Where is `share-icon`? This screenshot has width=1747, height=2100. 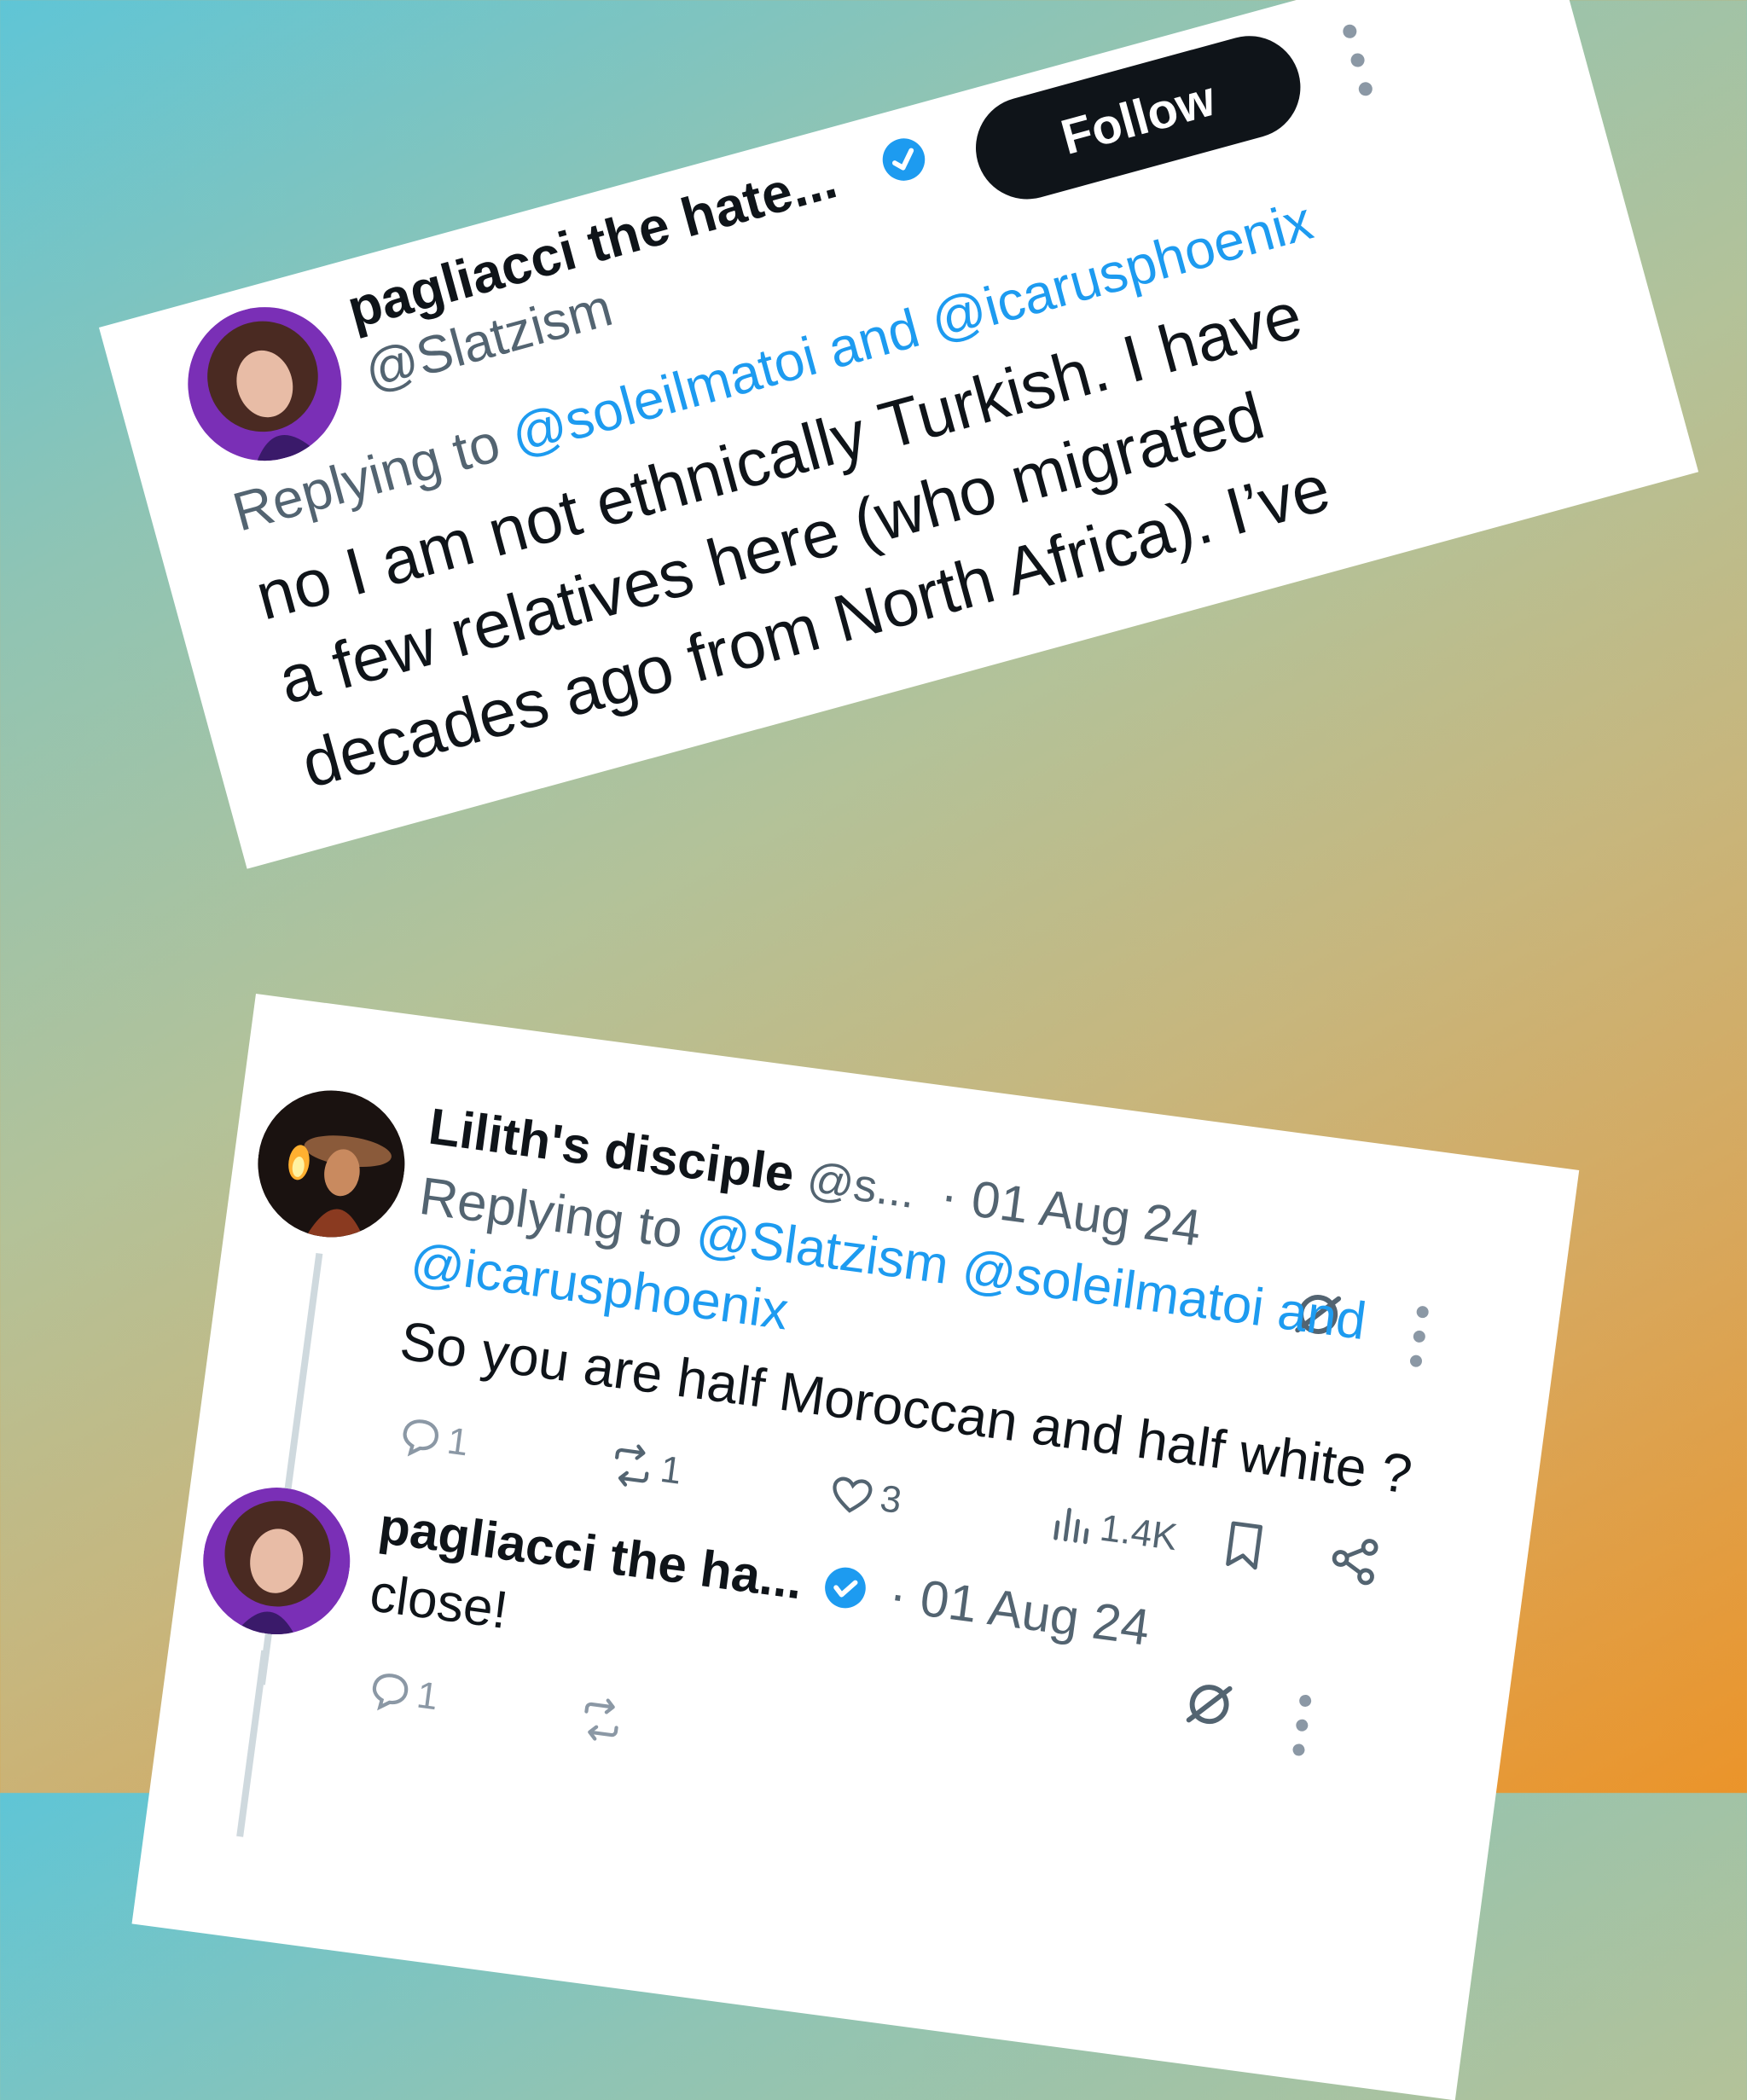
share-icon is located at coordinates (1355, 1562).